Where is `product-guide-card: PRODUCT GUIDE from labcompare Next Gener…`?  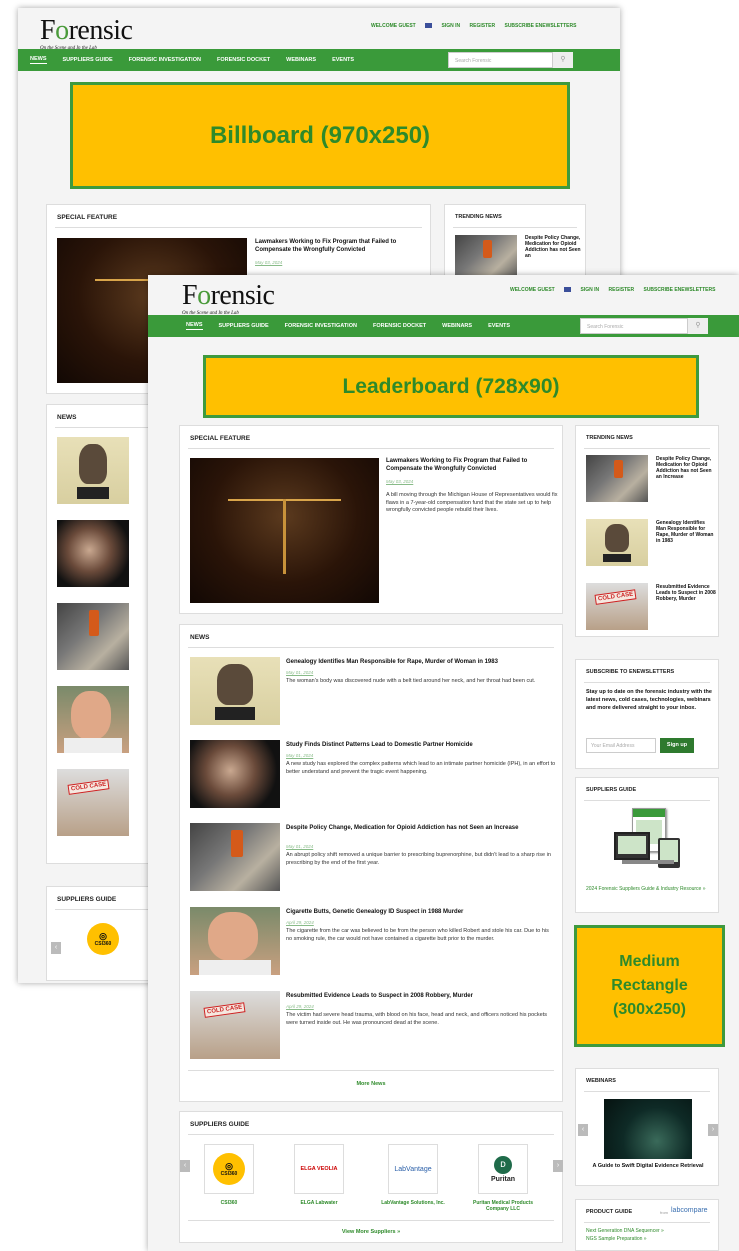
product-guide-card: PRODUCT GUIDE from labcompare Next Gener… is located at coordinates (647, 1225).